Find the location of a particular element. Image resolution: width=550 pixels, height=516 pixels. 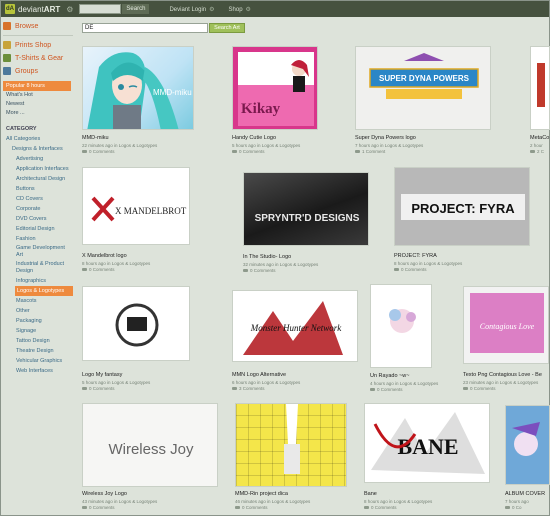

deviant-login-link: Deviant Login ⚙ is located at coordinates (191, 9).